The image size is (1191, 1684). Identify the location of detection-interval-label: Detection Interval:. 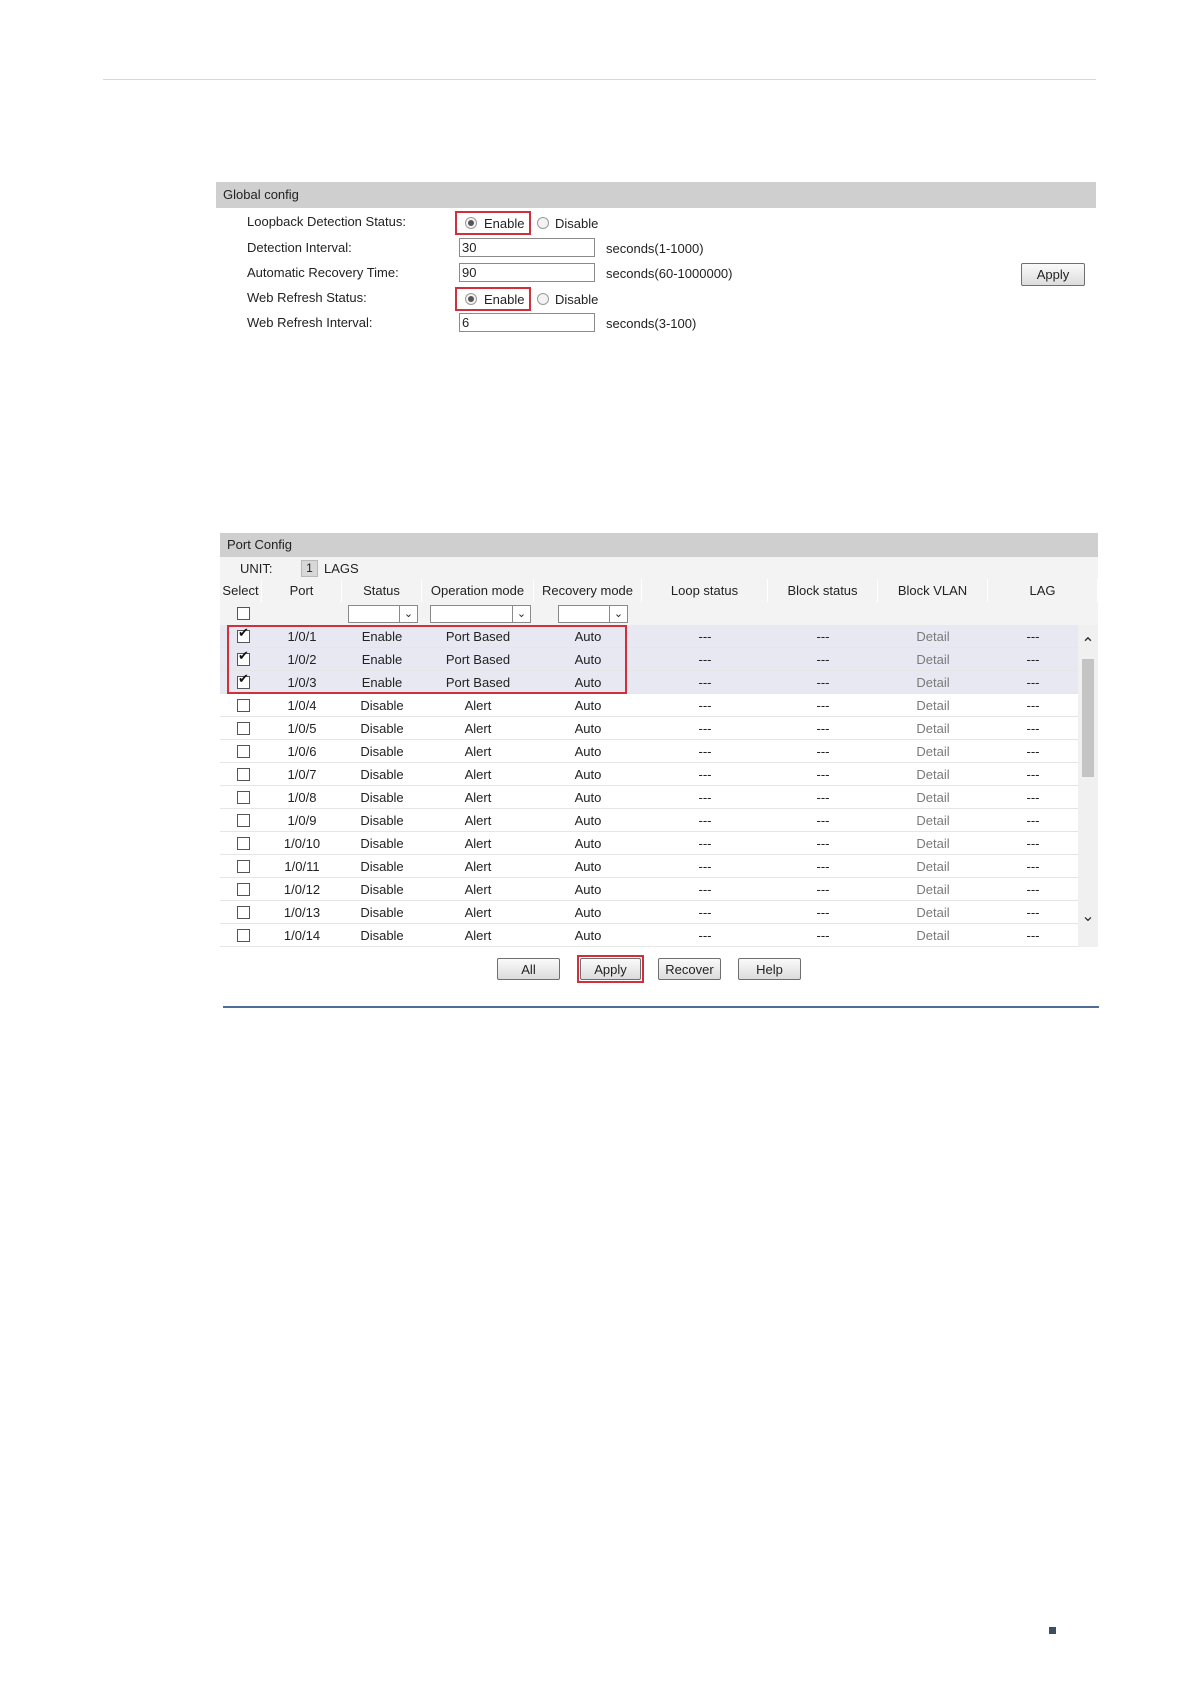
(299, 247).